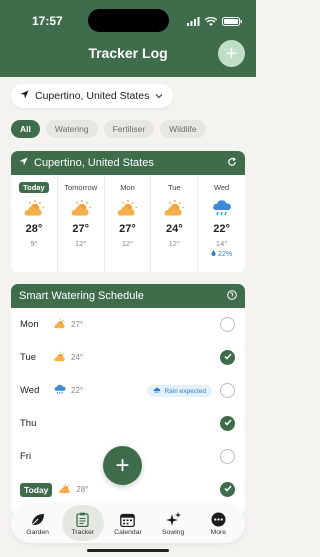 The height and width of the screenshot is (557, 320). I want to click on weather-card-title: Cupertino, United States, so click(94, 163).